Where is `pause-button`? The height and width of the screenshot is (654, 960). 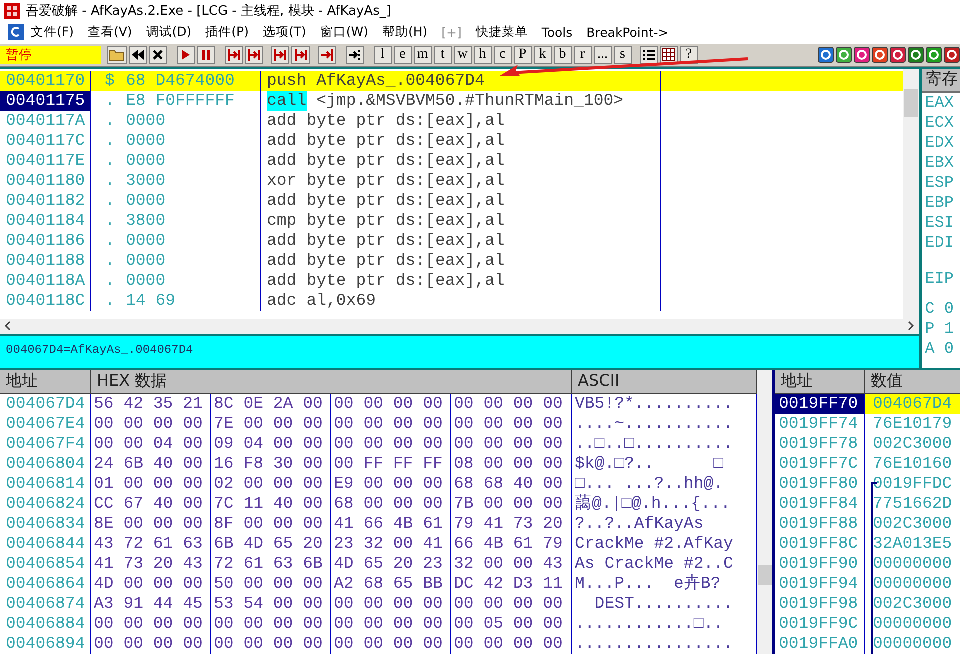
pause-button is located at coordinates (206, 55).